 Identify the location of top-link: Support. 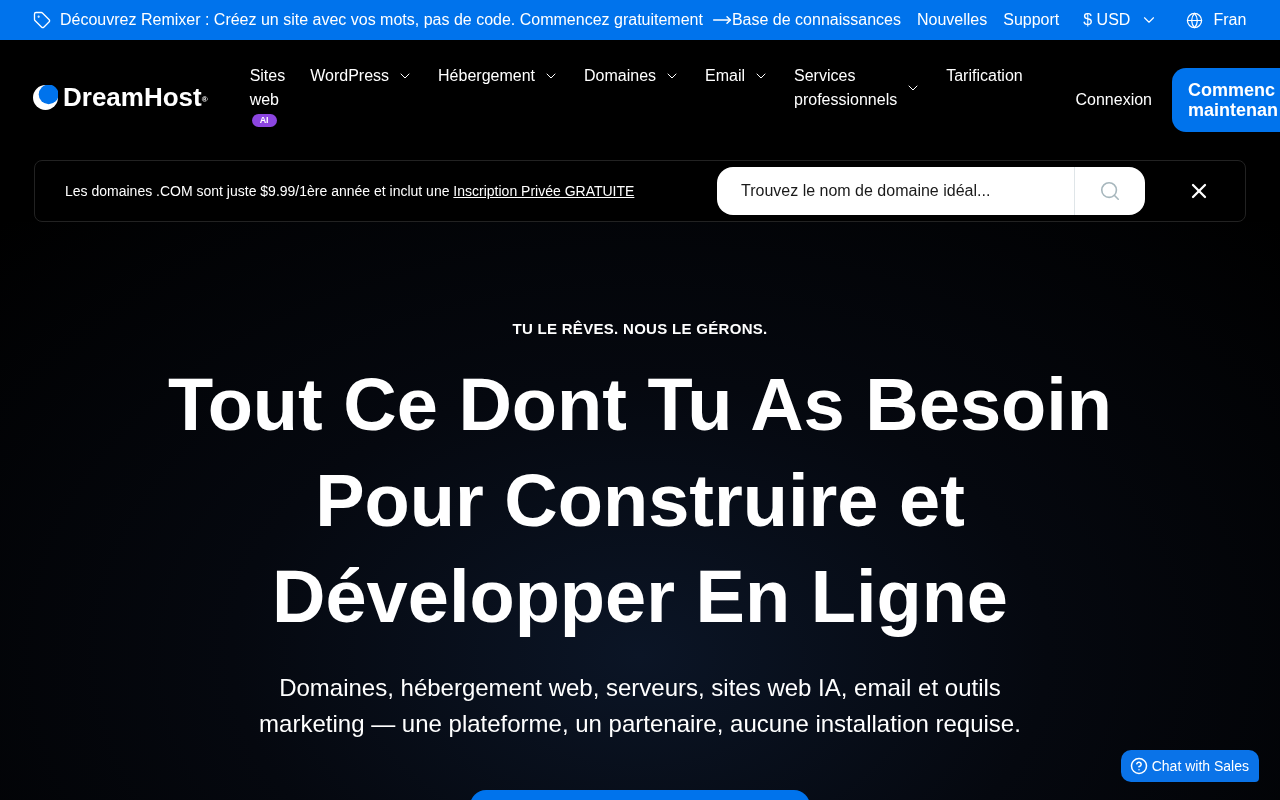
(1031, 20).